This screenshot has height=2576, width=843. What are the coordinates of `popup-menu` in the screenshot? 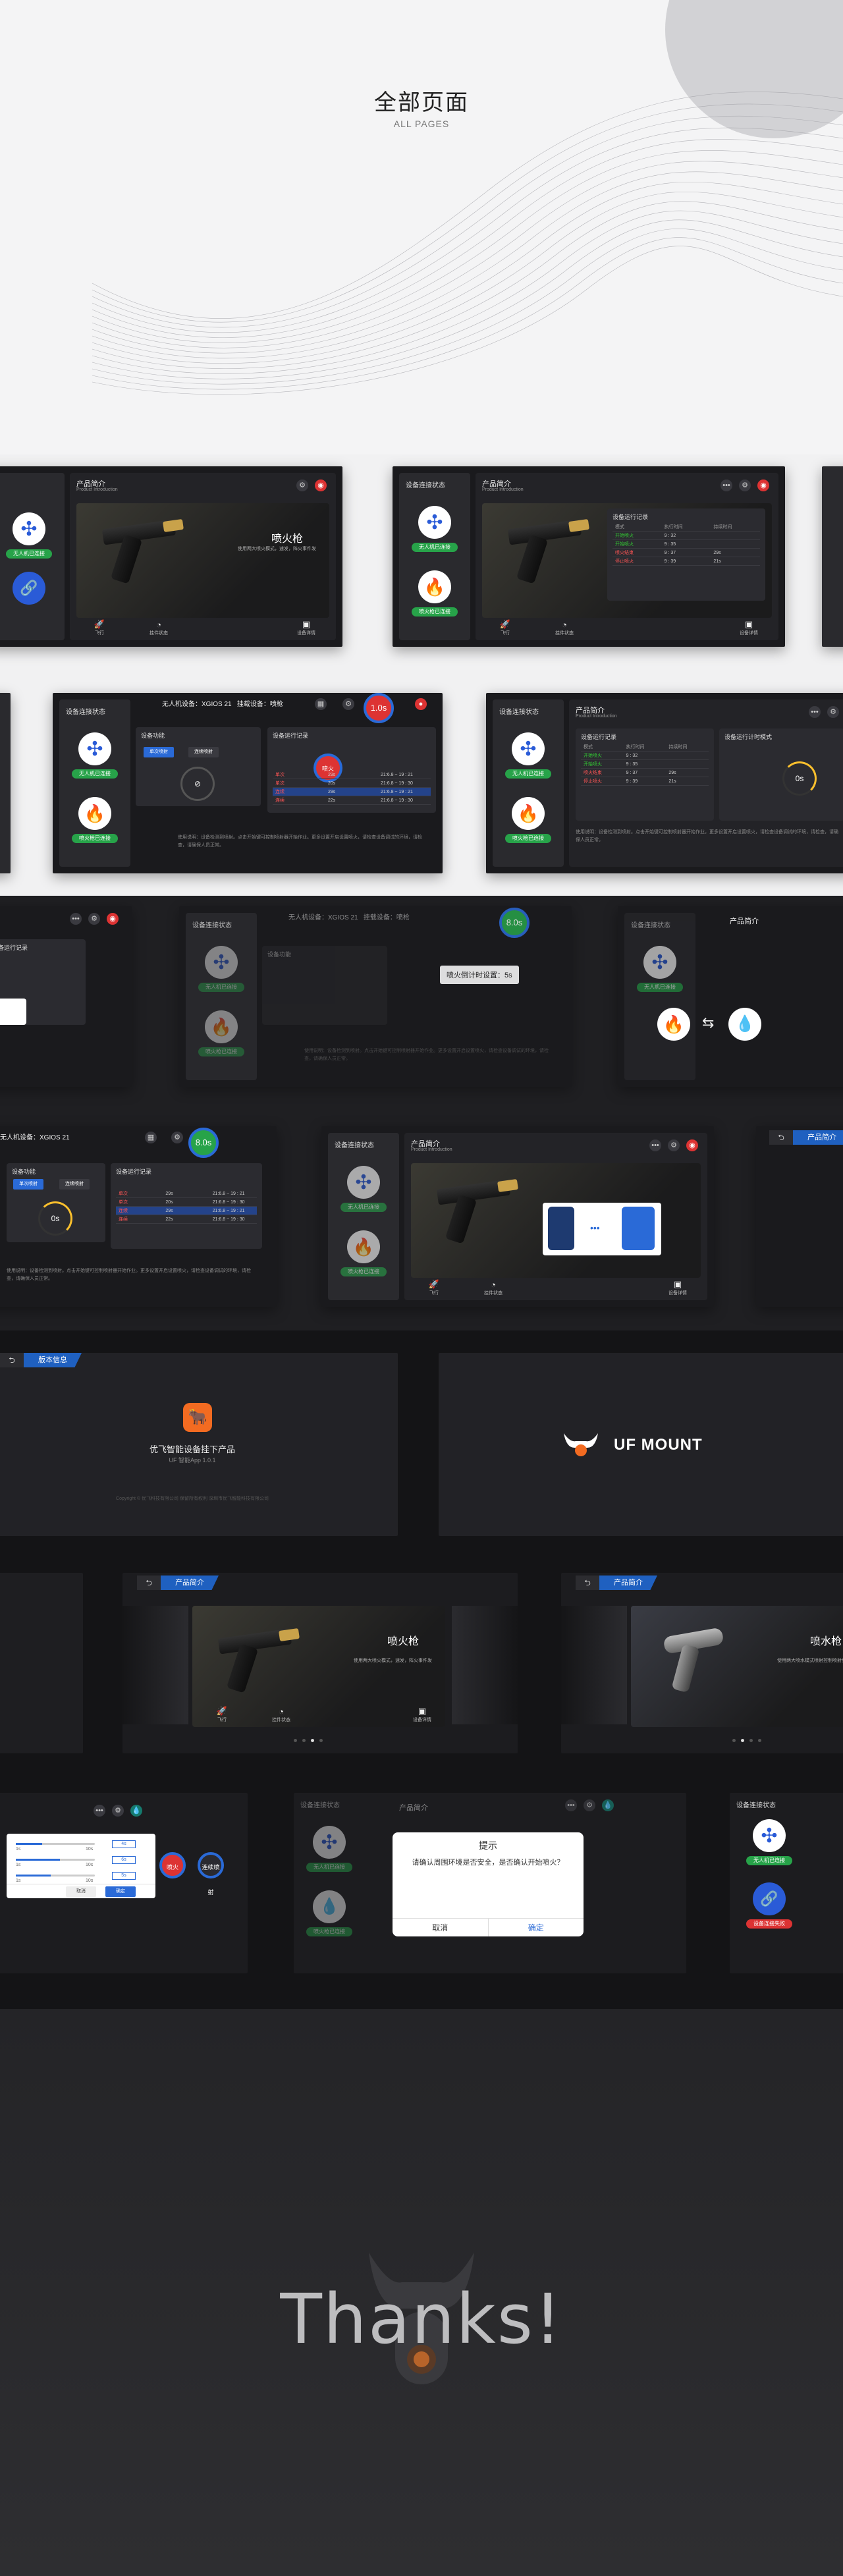 It's located at (13, 1012).